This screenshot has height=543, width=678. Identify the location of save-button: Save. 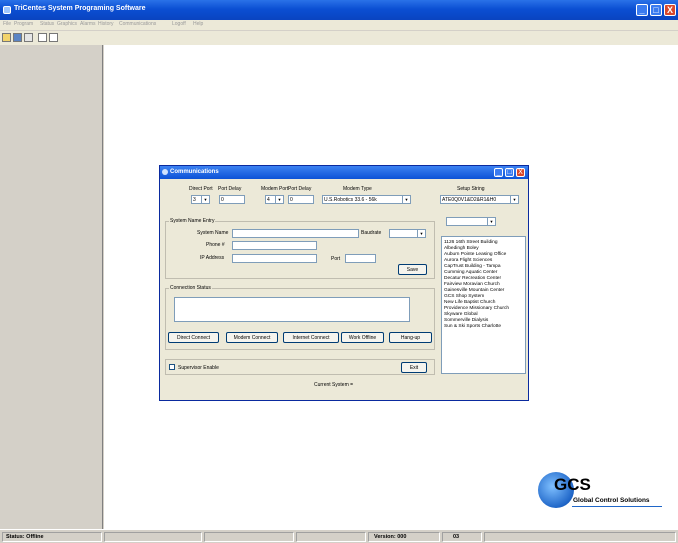
(412, 269).